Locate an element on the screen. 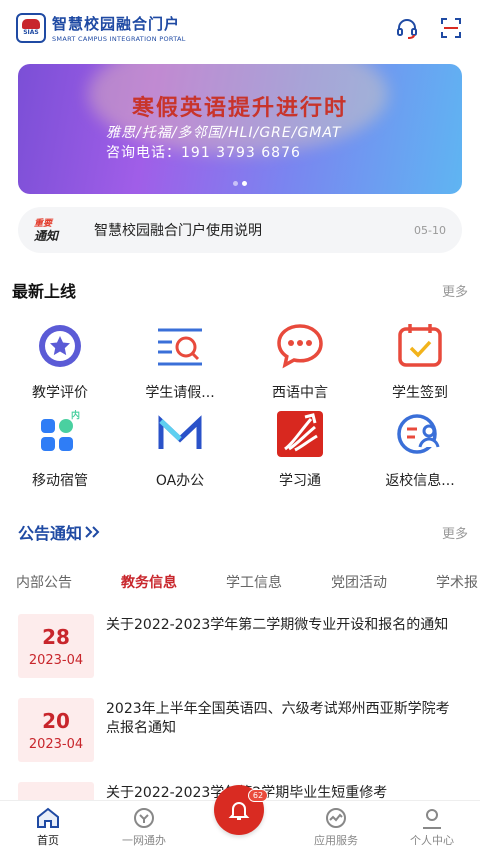 The height and width of the screenshot is (853, 480). notice-bar: 重要 通知 智慧校园融合门户使用说明 05-10 is located at coordinates (240, 230).